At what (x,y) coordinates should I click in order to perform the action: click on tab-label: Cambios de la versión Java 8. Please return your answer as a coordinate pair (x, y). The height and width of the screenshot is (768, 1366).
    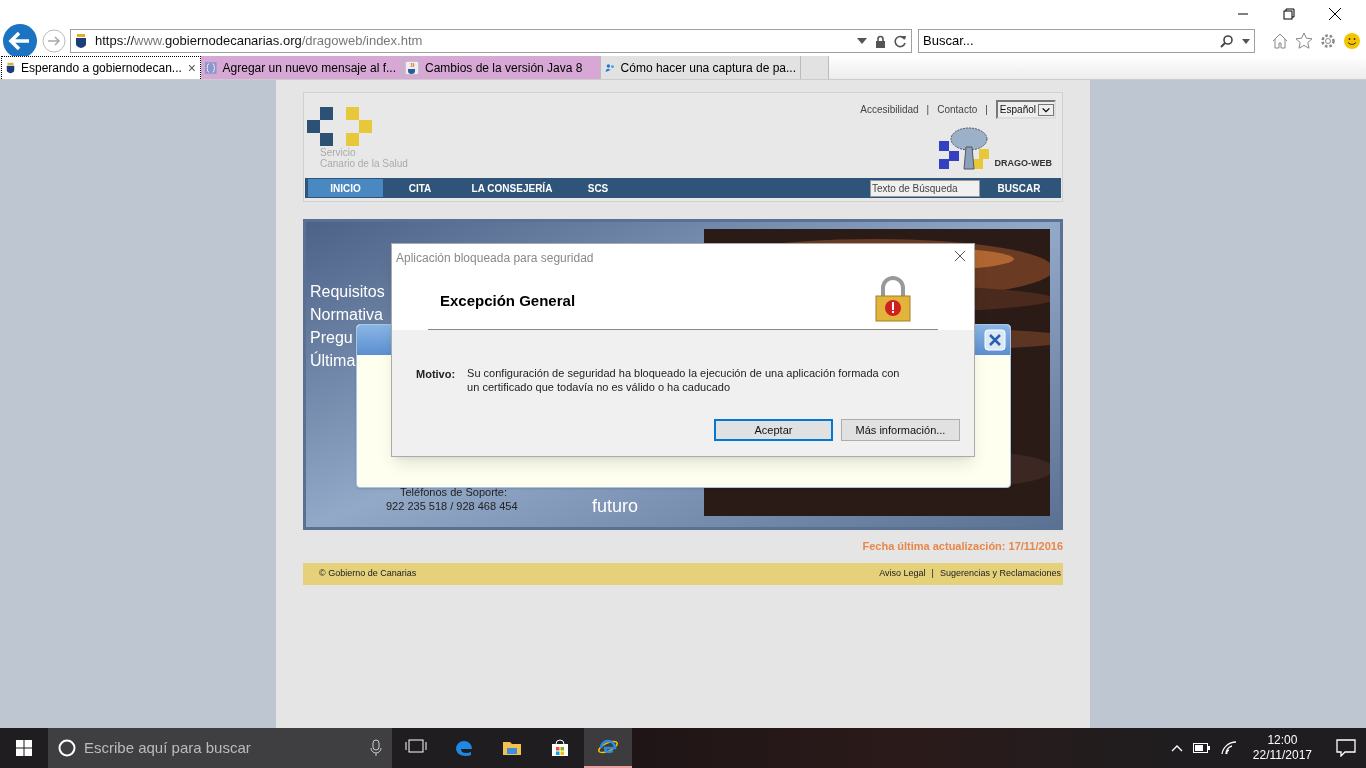
    Looking at the image, I should click on (504, 68).